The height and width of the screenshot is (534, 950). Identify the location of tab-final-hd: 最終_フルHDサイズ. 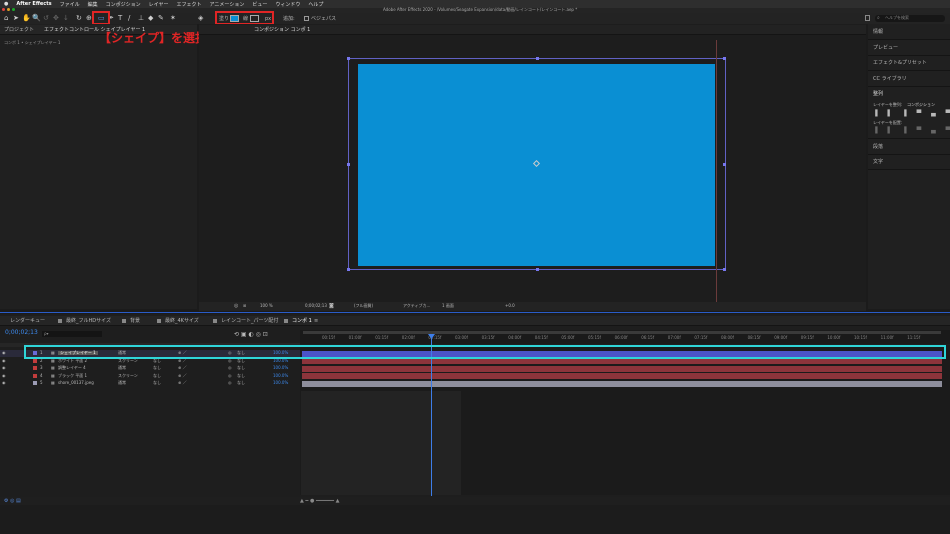
(88, 321).